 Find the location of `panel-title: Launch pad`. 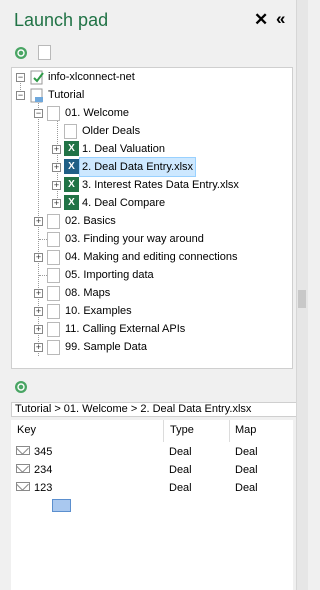

panel-title: Launch pad is located at coordinates (61, 20).